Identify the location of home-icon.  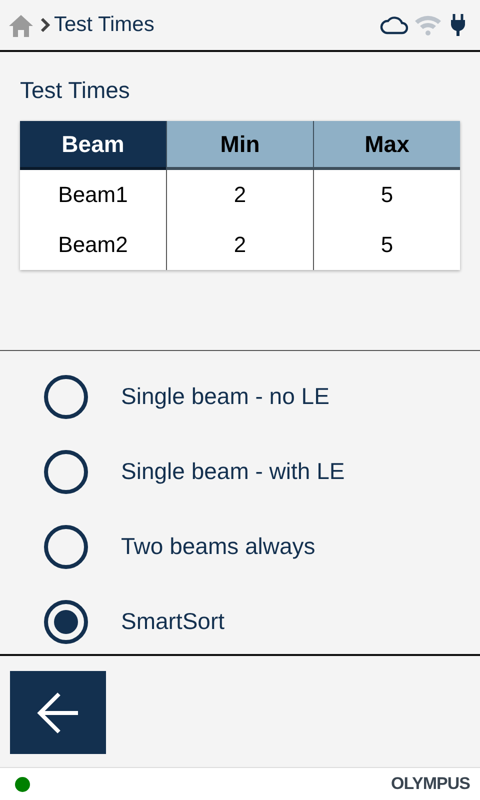
(21, 26).